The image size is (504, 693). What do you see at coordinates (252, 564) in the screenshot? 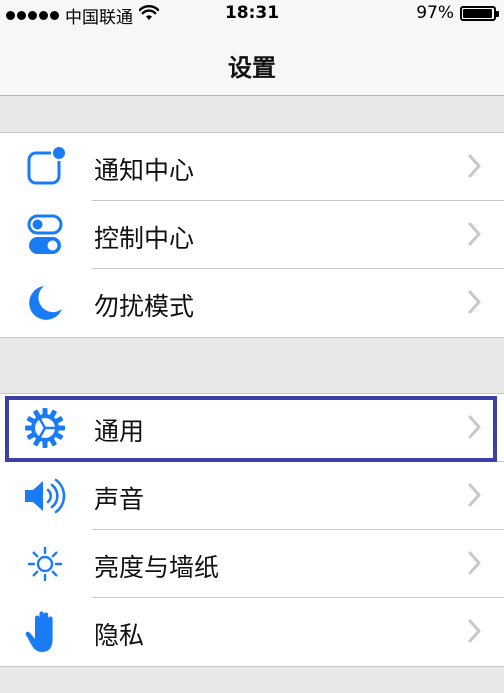
I see `settings-row-brightness-wallpaper: 亮度与墙纸` at bounding box center [252, 564].